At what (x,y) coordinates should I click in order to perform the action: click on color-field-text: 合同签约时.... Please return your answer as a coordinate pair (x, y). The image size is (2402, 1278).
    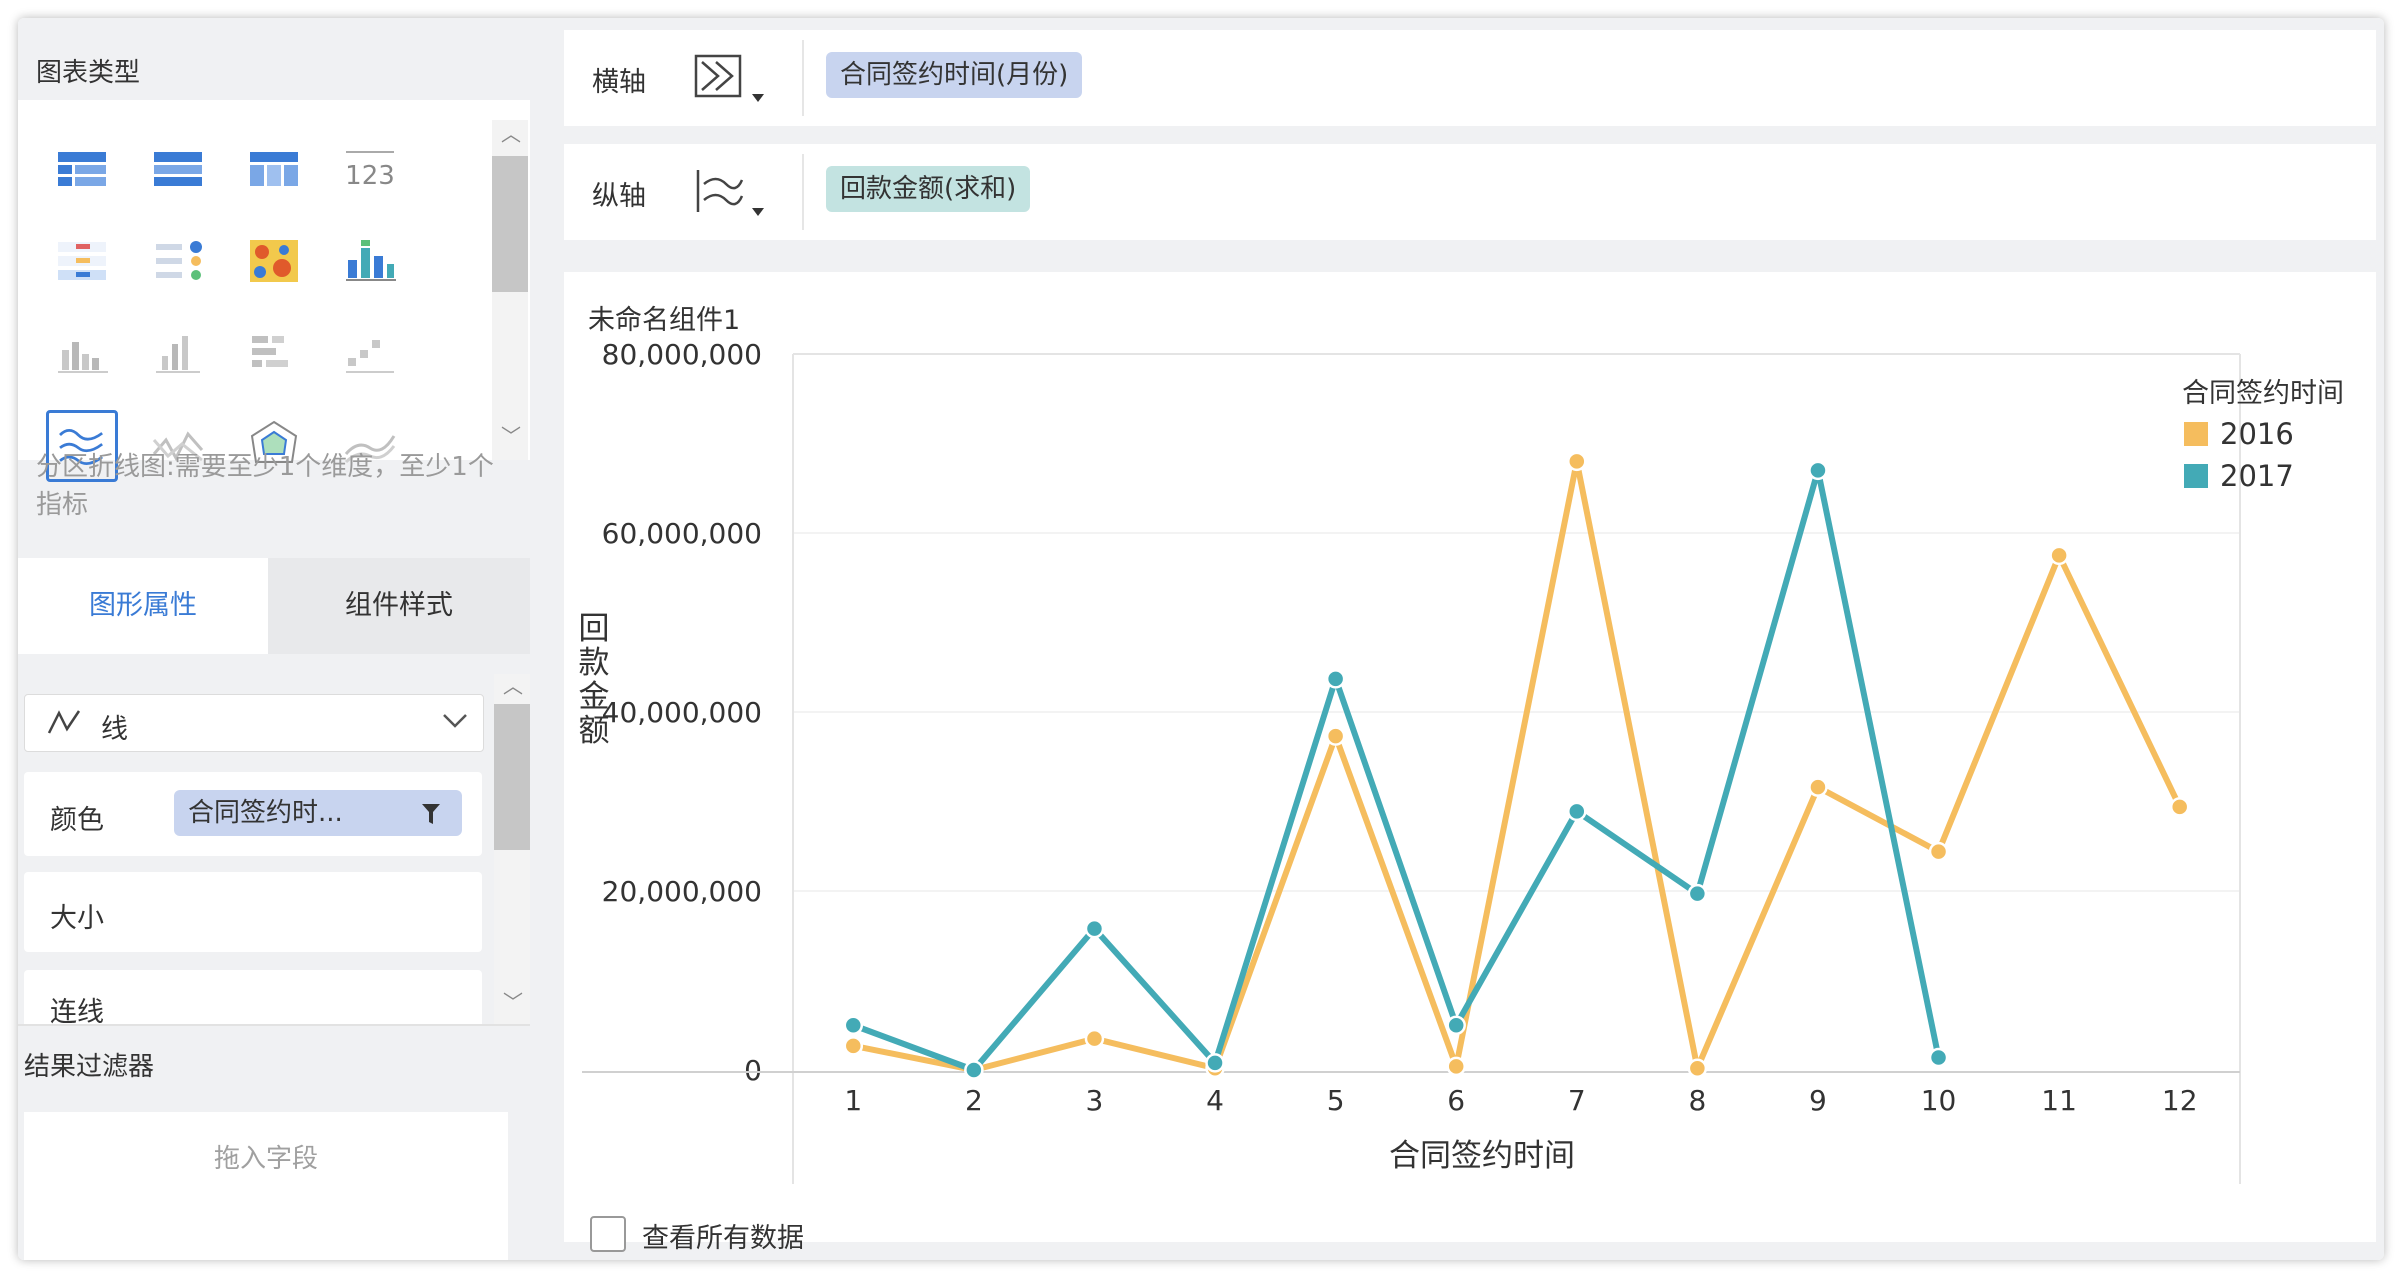
    Looking at the image, I should click on (265, 813).